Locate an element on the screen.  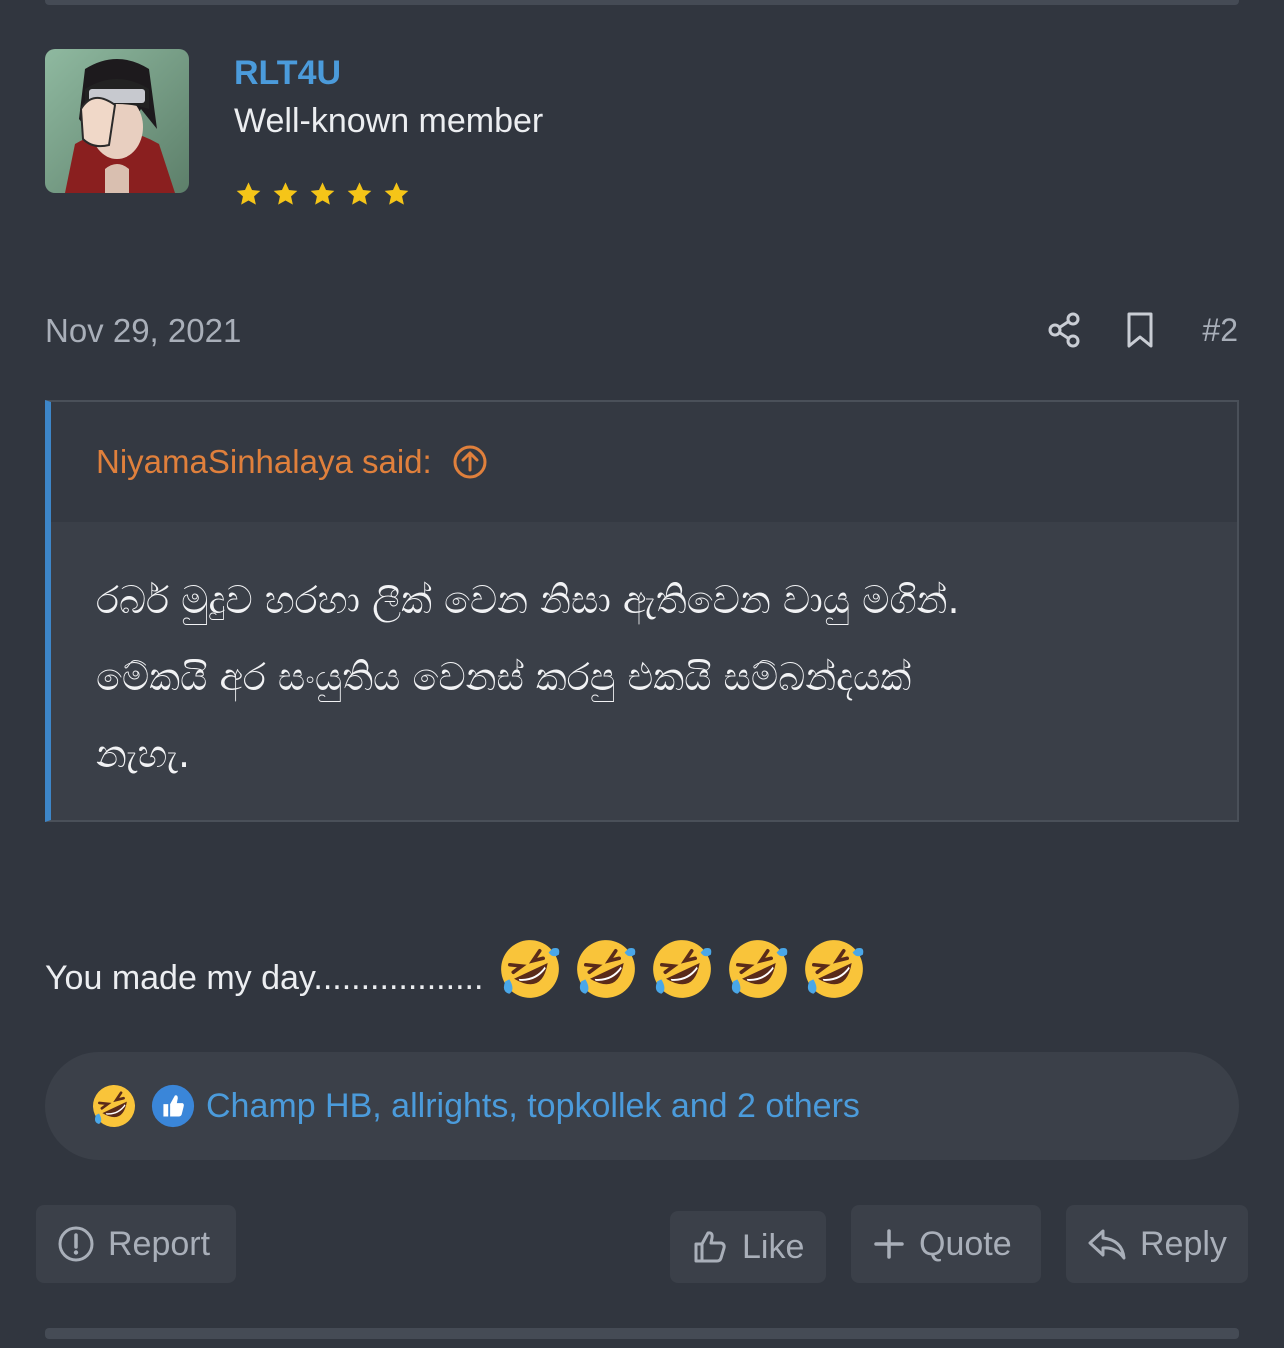
user-title: Well-known member is located at coordinates (389, 121).